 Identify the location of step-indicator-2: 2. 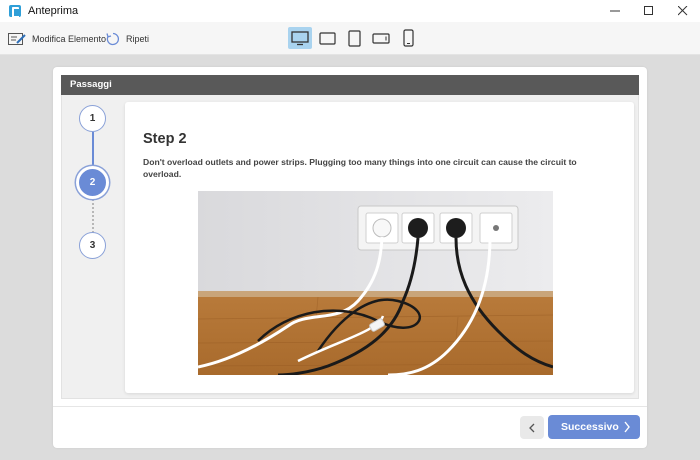
(92, 182).